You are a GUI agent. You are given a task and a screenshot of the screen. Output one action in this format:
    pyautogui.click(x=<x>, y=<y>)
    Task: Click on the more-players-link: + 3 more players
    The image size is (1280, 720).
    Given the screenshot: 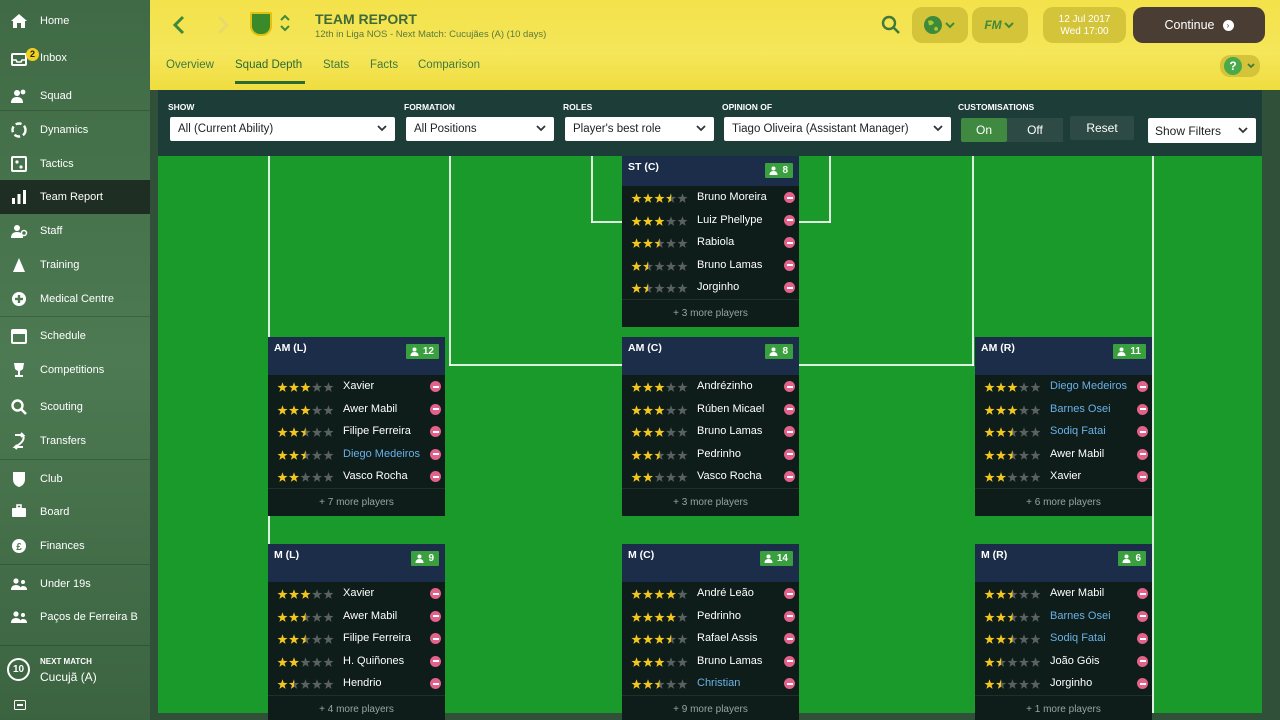 What is the action you would take?
    pyautogui.click(x=710, y=312)
    